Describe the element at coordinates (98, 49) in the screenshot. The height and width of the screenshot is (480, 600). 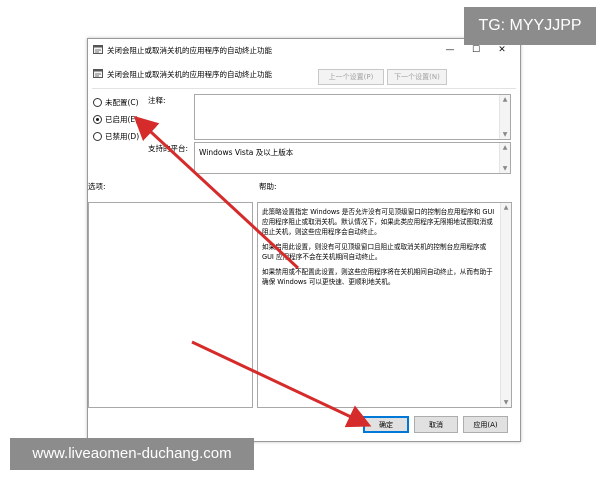
I see `policy-app-icon` at that location.